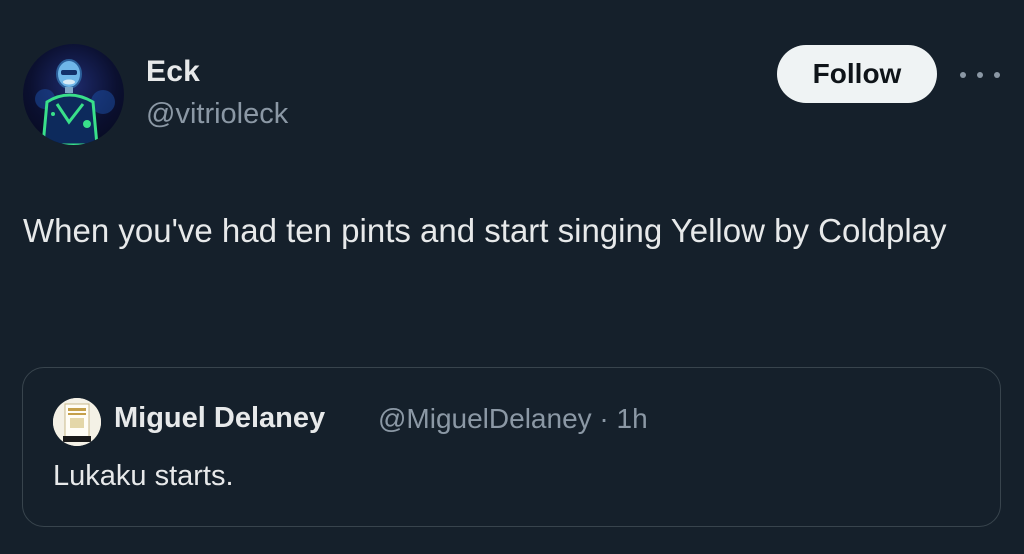 This screenshot has width=1024, height=554. I want to click on quoted-author-handle-time: @MiguelDelaney · 1h, so click(513, 418).